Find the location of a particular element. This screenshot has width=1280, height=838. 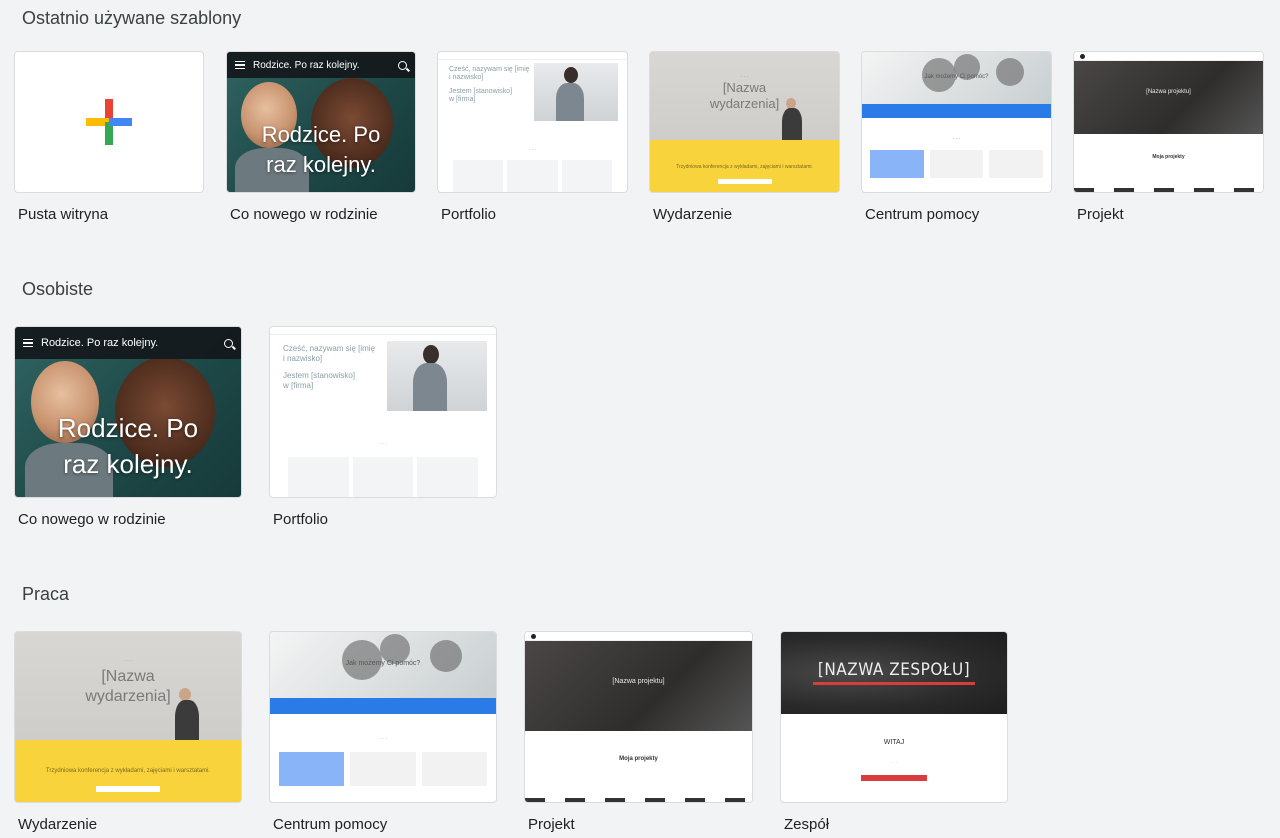

template-card-blank: Pusta witryna is located at coordinates (109, 141).